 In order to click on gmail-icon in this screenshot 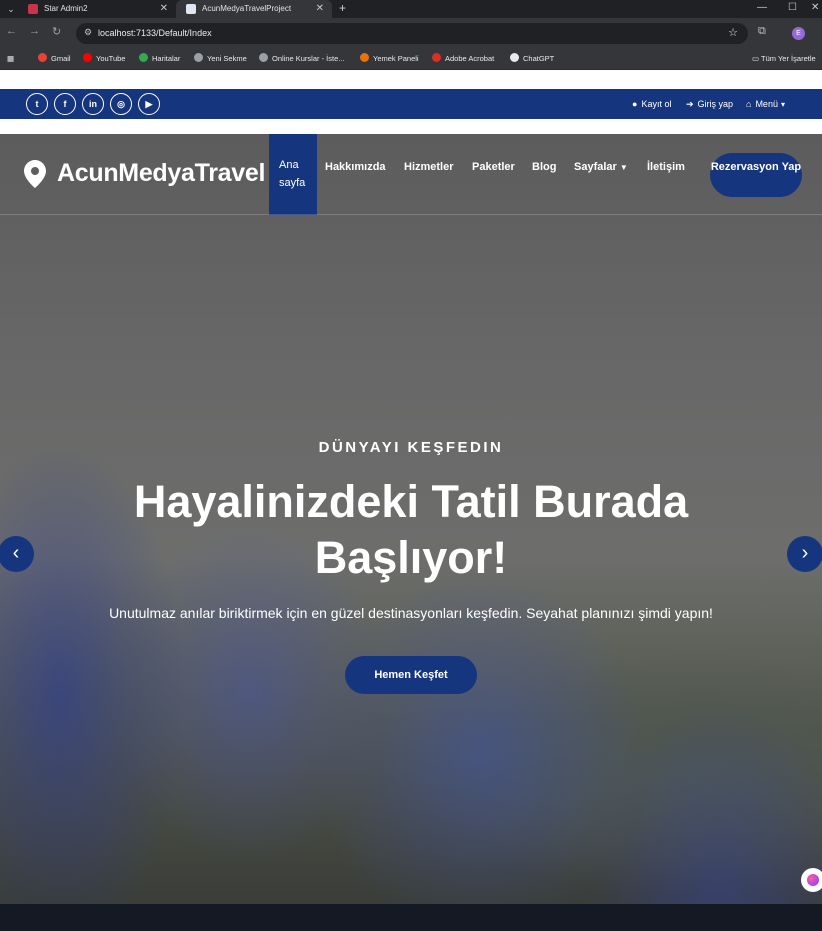, I will do `click(42, 57)`.